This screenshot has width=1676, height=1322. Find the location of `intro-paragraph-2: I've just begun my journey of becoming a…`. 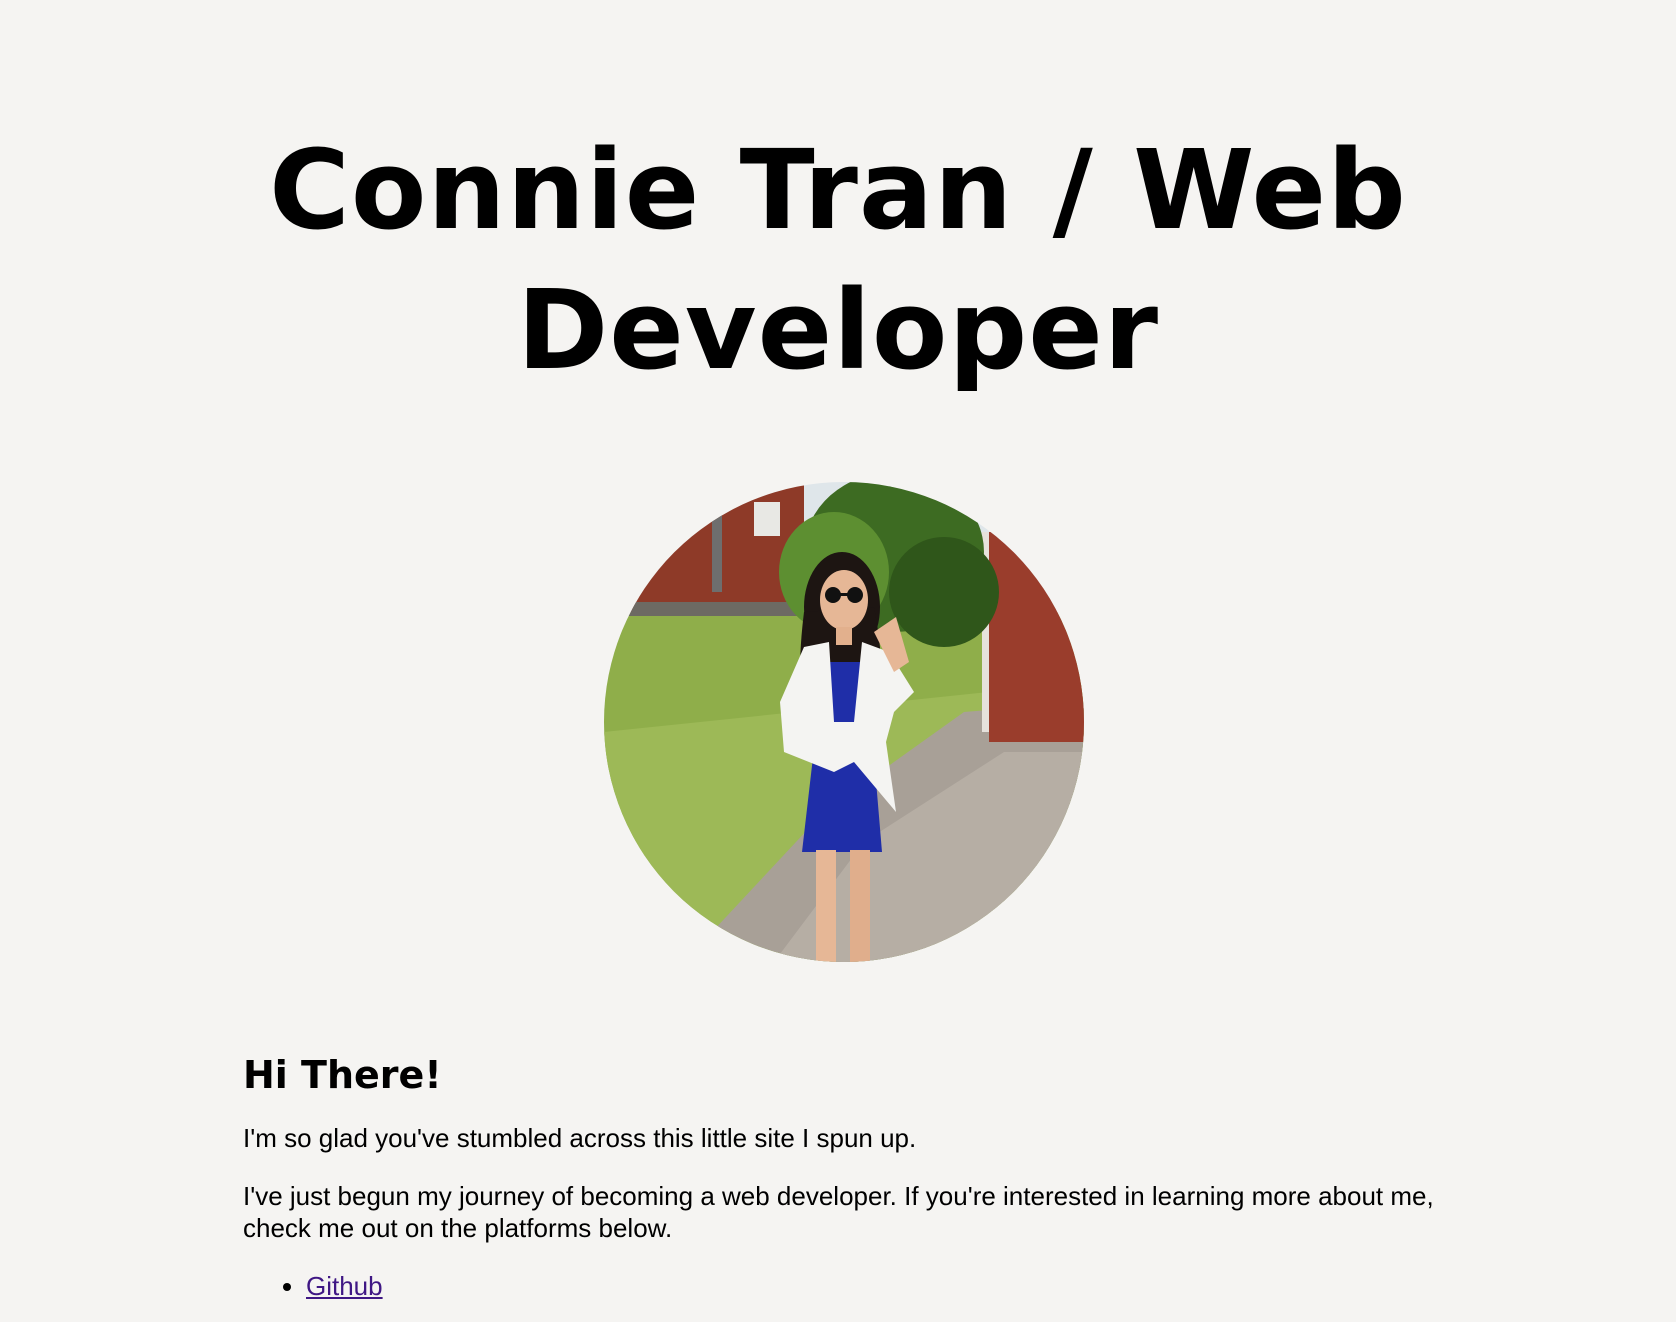

intro-paragraph-2: I've just begun my journey of becoming a… is located at coordinates (838, 1212).